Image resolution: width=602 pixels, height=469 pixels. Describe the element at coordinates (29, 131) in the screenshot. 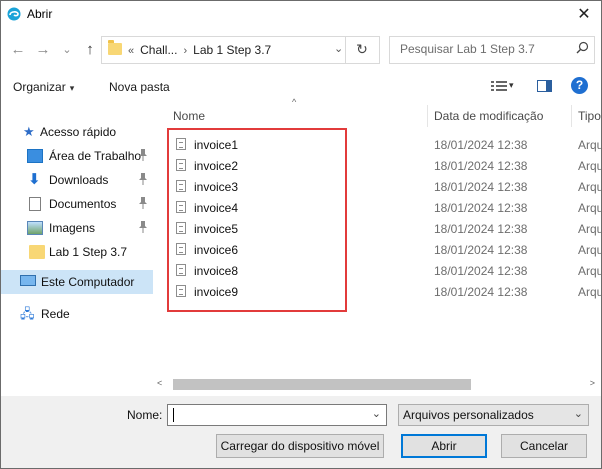

I see `star-icon: ★` at that location.